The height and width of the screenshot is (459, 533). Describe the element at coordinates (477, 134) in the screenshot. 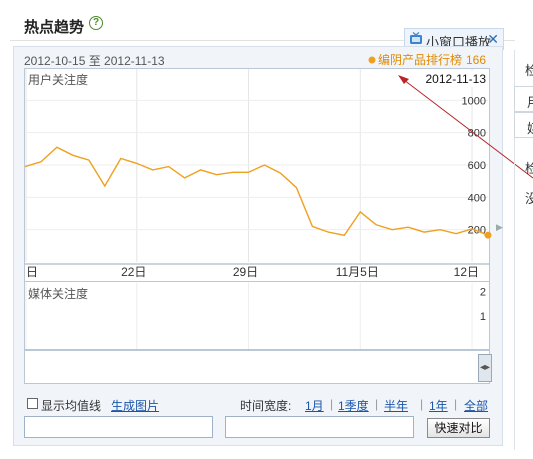

I see `y-tick-label: 800` at that location.